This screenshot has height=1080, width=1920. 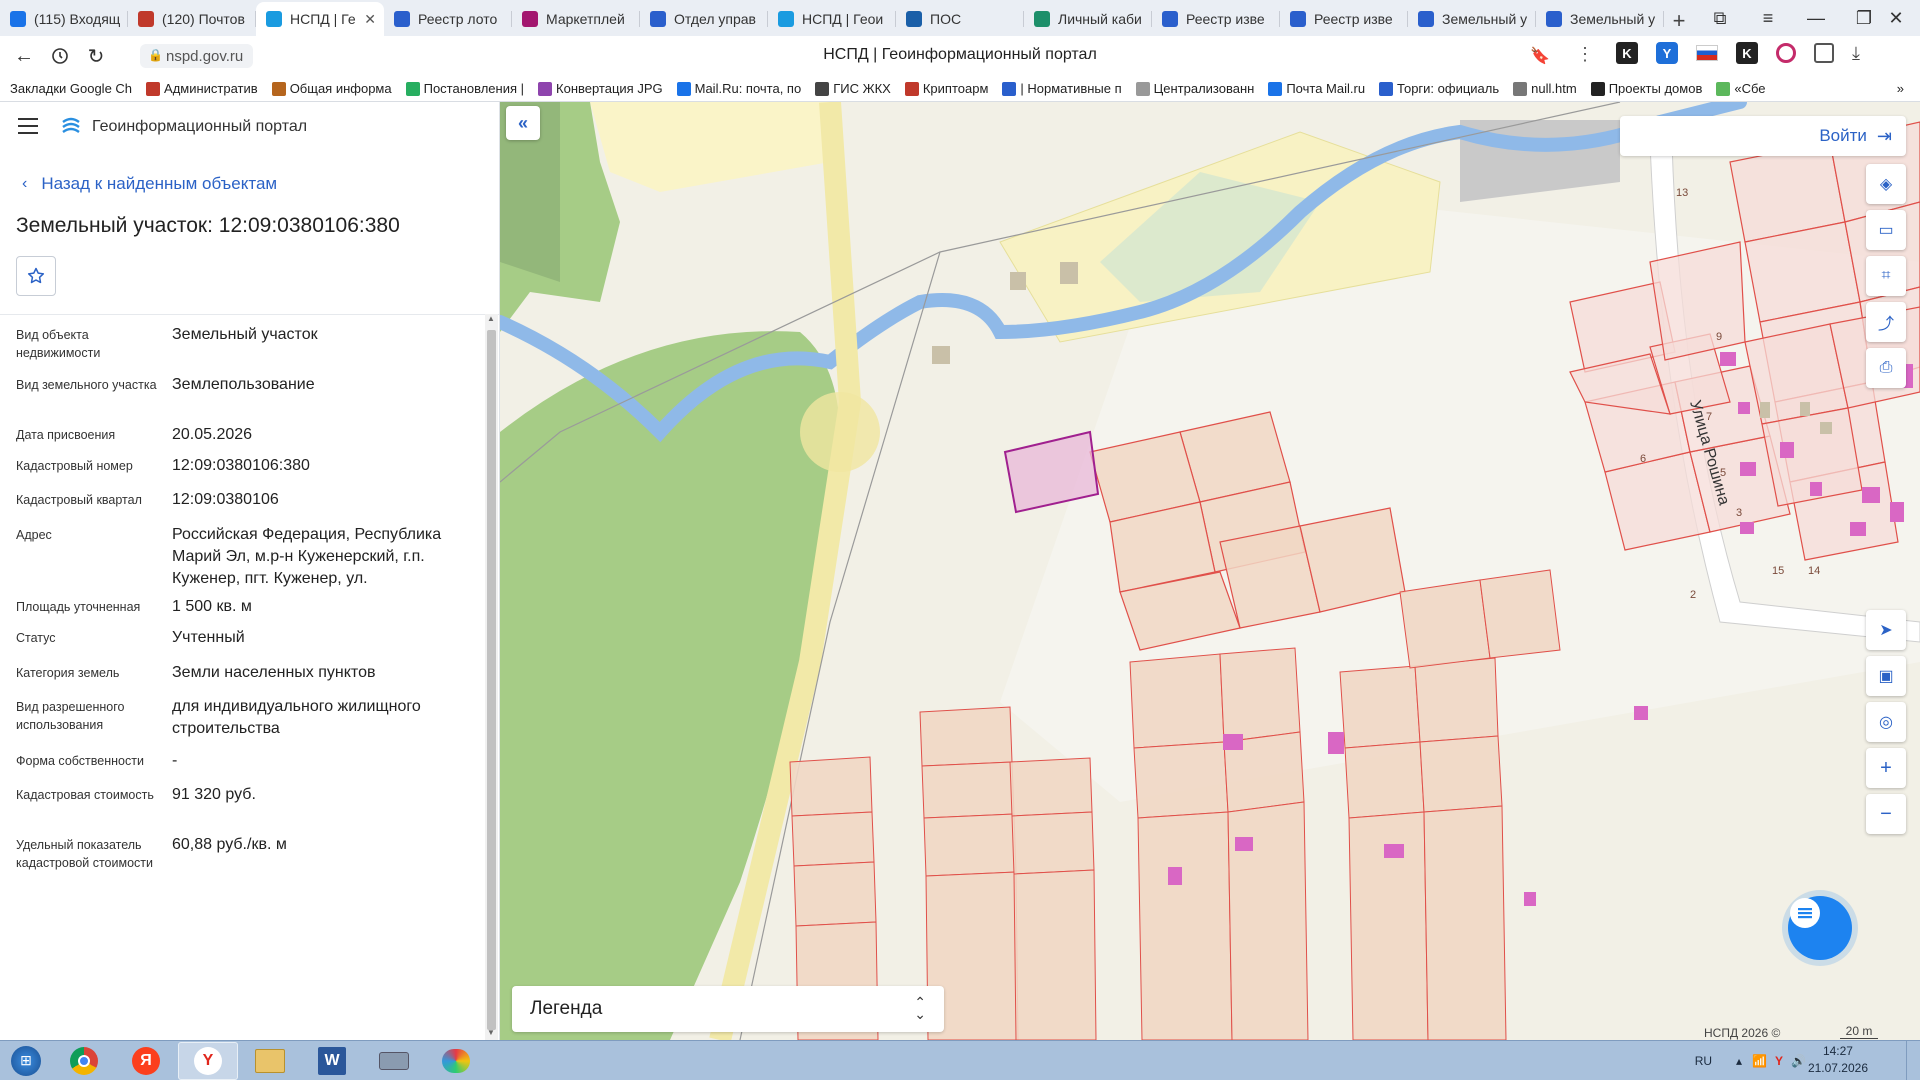 I want to click on tab-10: Реестр изве, so click(x=1344, y=19).